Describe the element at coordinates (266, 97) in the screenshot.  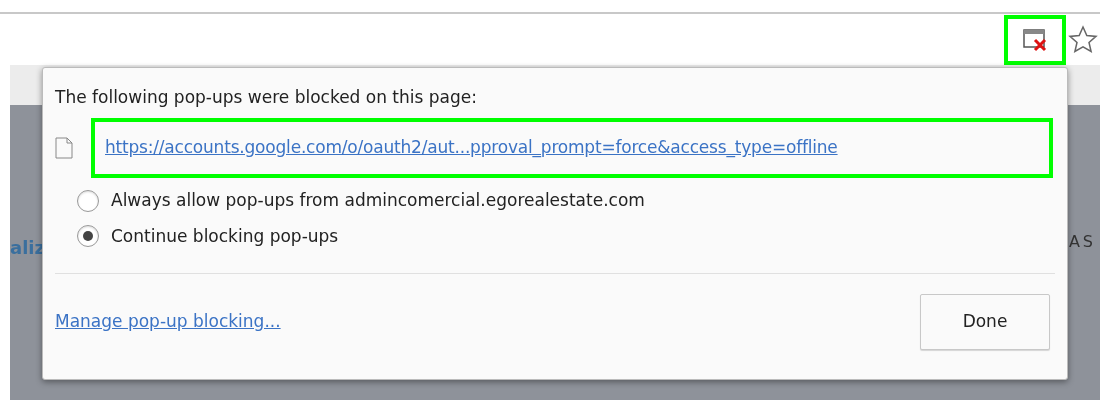
I see `popup-heading: The following pop-ups were blocked on this page:` at that location.